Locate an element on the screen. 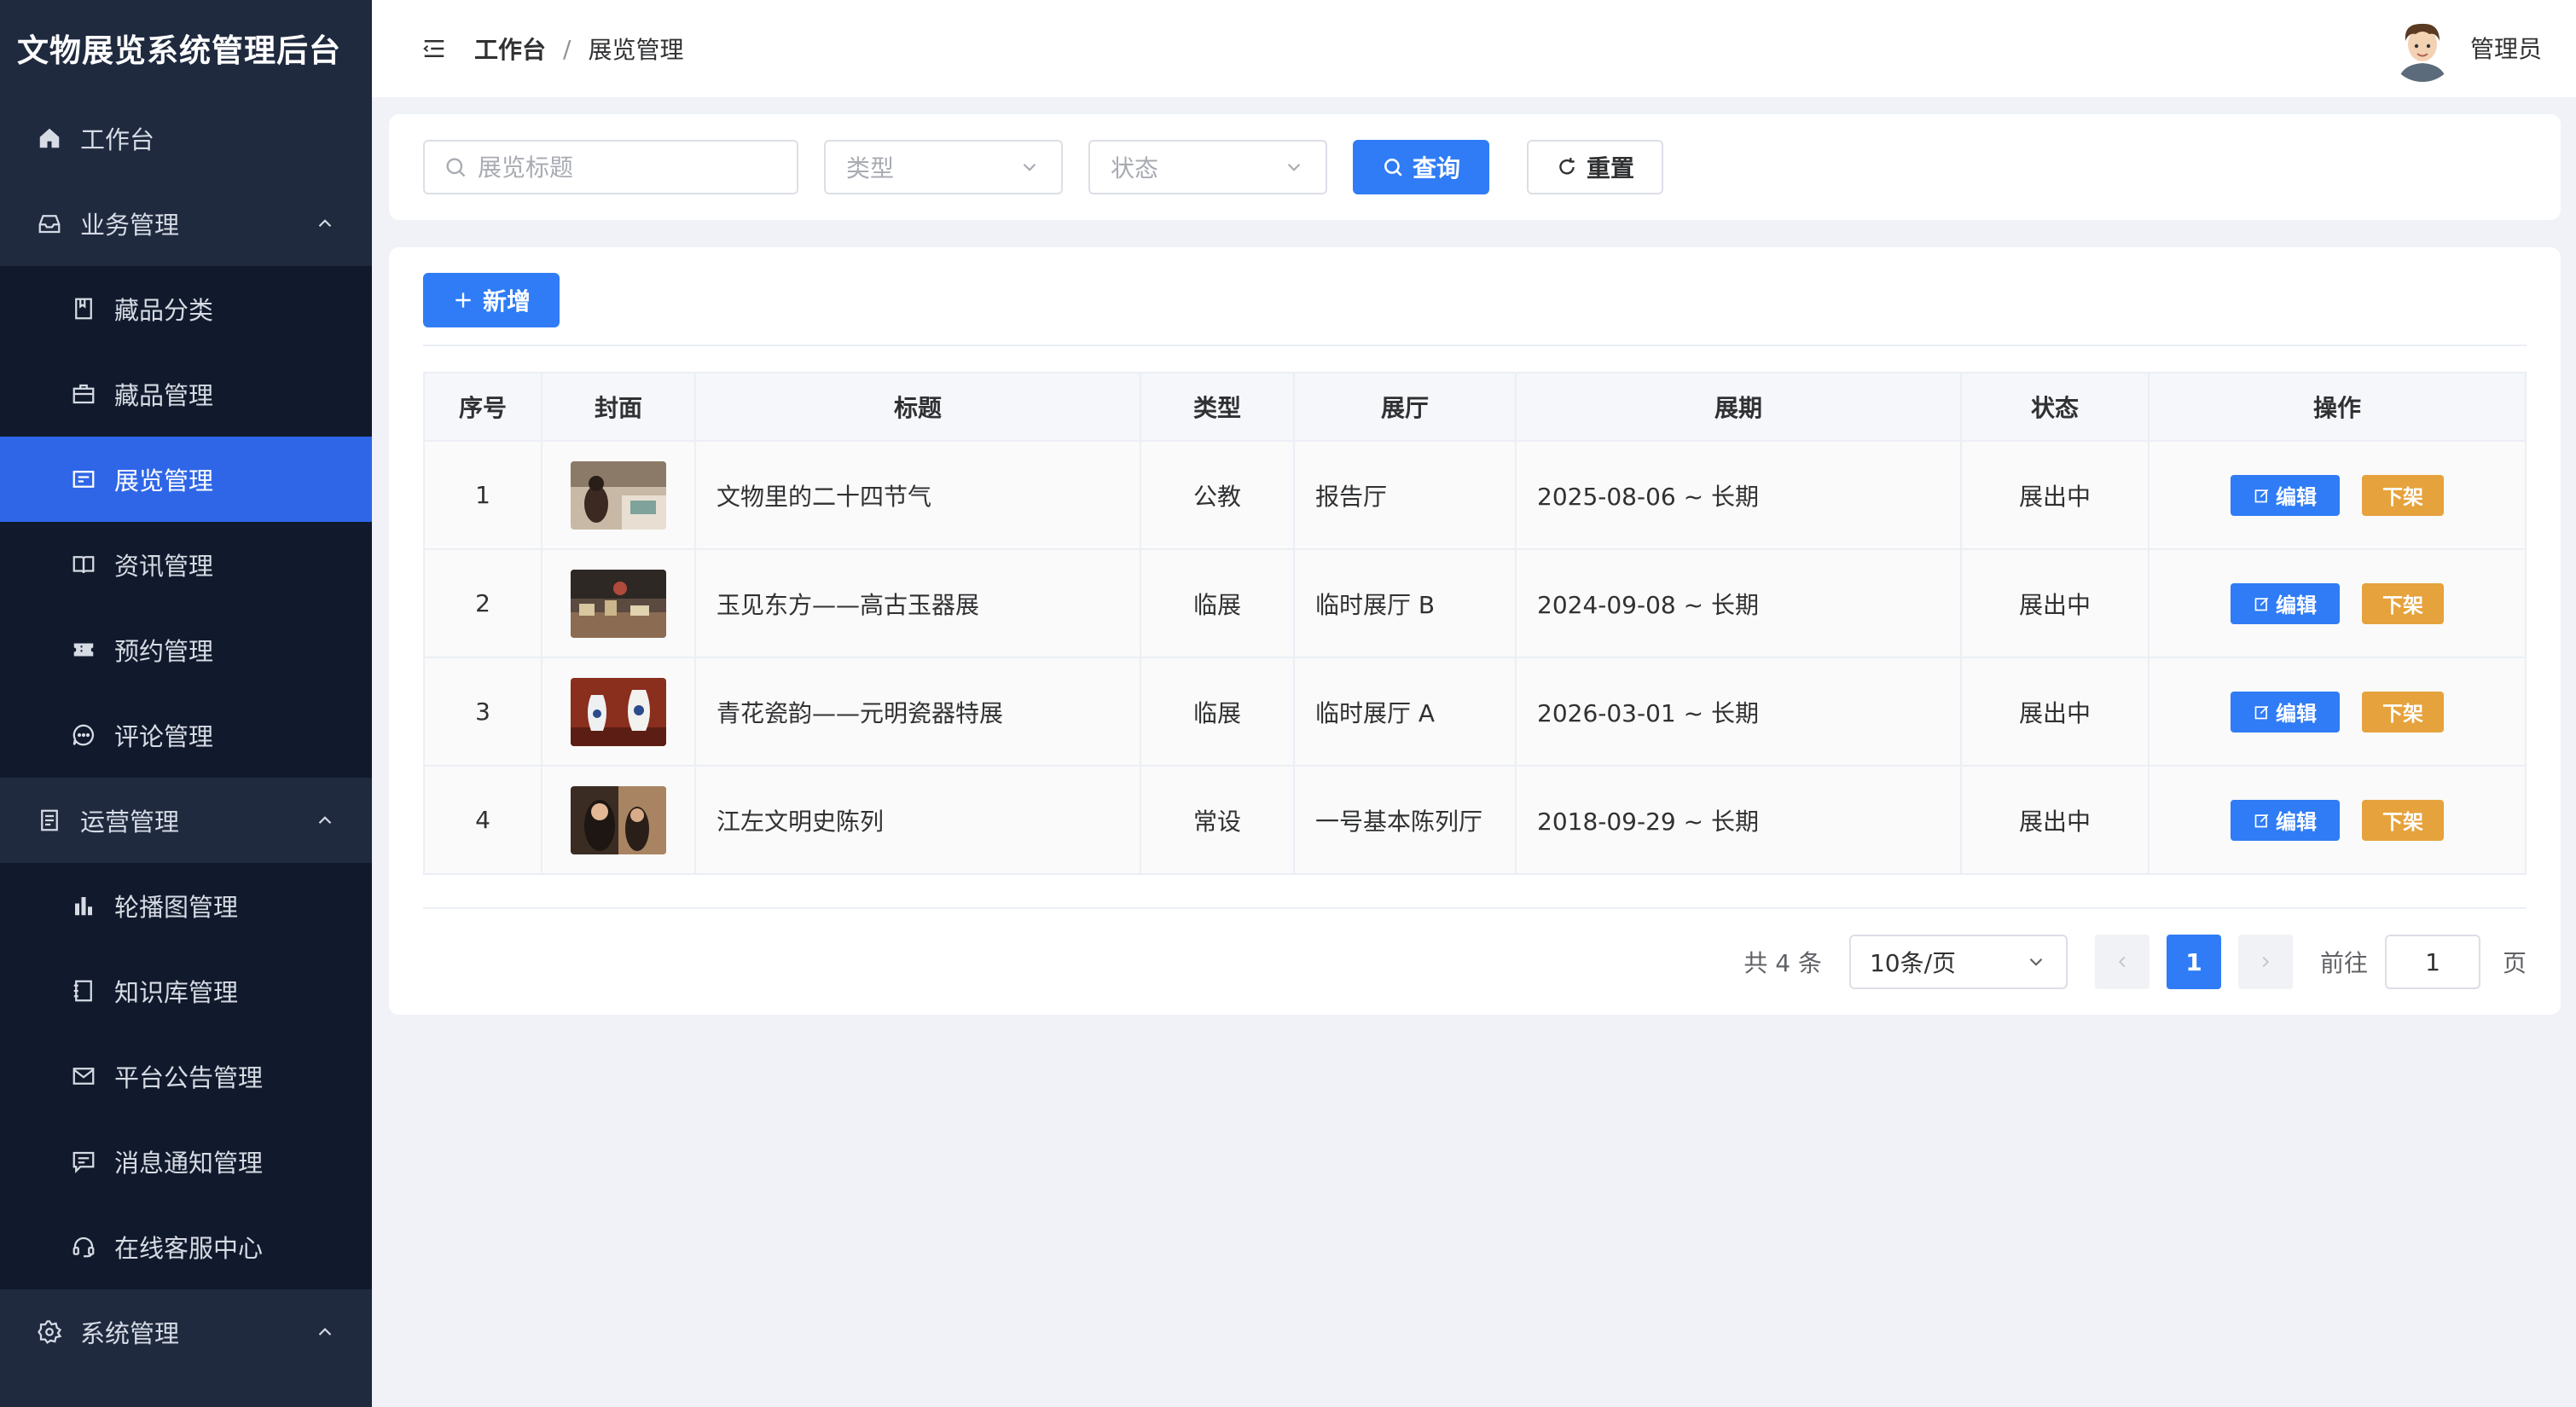 The width and height of the screenshot is (2576, 1407). sidebar-item-label: 在线客服中心 is located at coordinates (189, 1248).